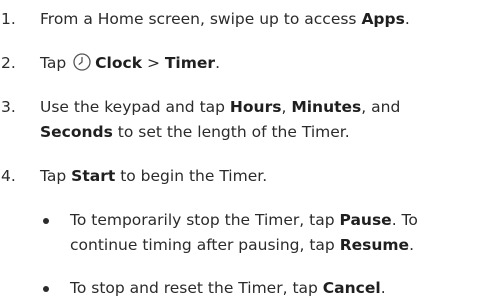 The height and width of the screenshot is (305, 483). Describe the element at coordinates (76, 132) in the screenshot. I see `seconds-label: Seconds` at that location.